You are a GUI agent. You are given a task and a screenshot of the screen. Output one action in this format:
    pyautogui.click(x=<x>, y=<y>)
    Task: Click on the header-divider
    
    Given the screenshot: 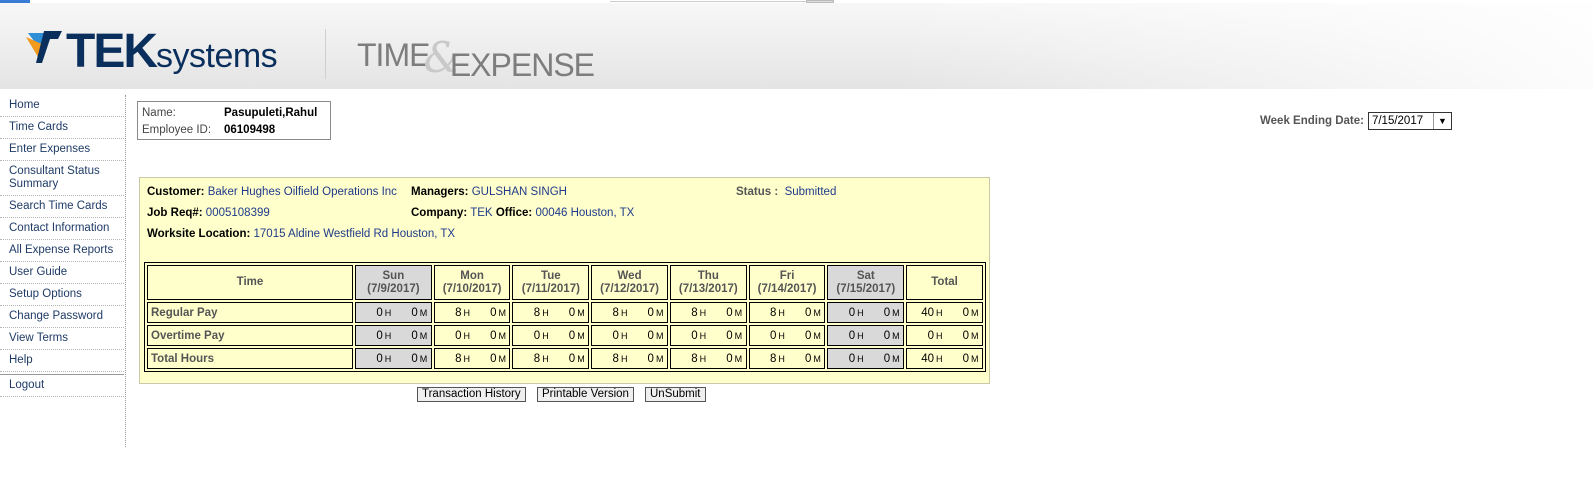 What is the action you would take?
    pyautogui.click(x=325, y=54)
    